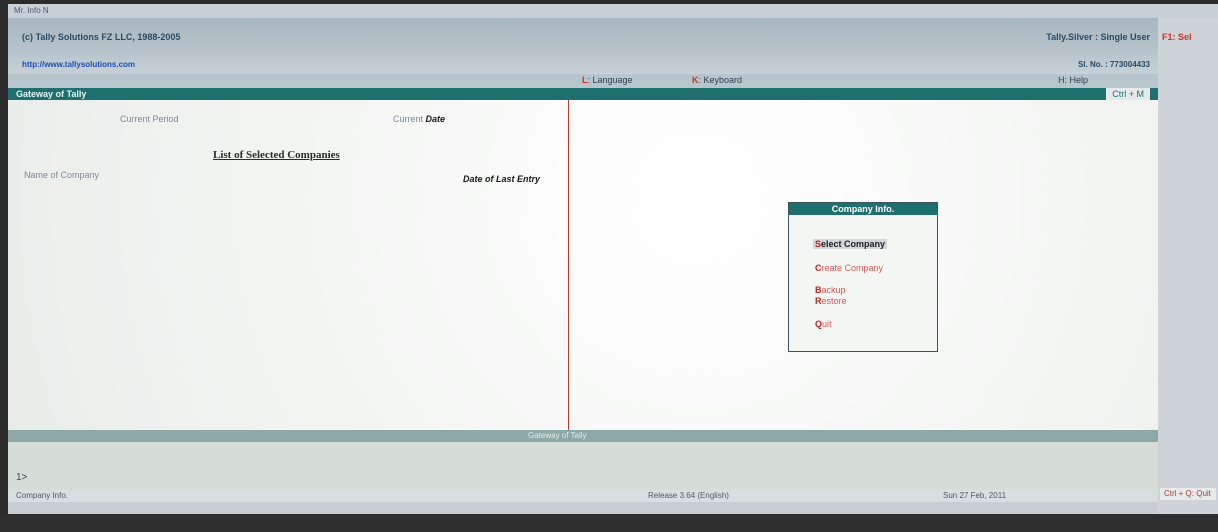 This screenshot has height=532, width=1218. What do you see at coordinates (609, 523) in the screenshot?
I see `monitor-bezel` at bounding box center [609, 523].